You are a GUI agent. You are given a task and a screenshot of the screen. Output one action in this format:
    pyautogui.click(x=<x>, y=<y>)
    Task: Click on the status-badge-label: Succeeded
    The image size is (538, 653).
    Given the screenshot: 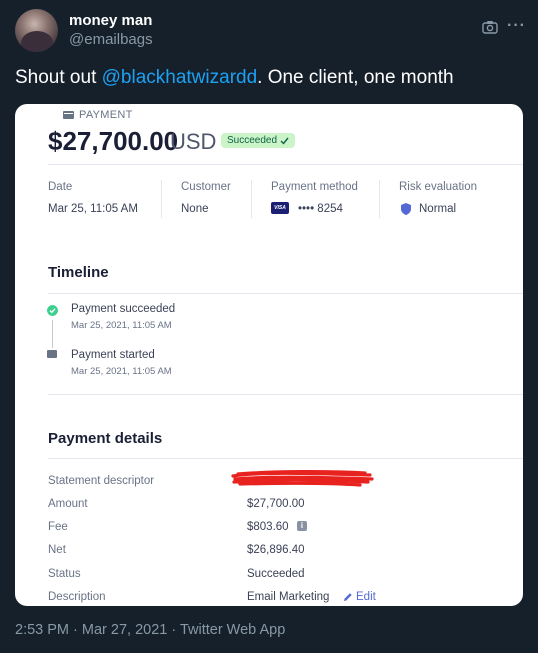 What is the action you would take?
    pyautogui.click(x=252, y=140)
    